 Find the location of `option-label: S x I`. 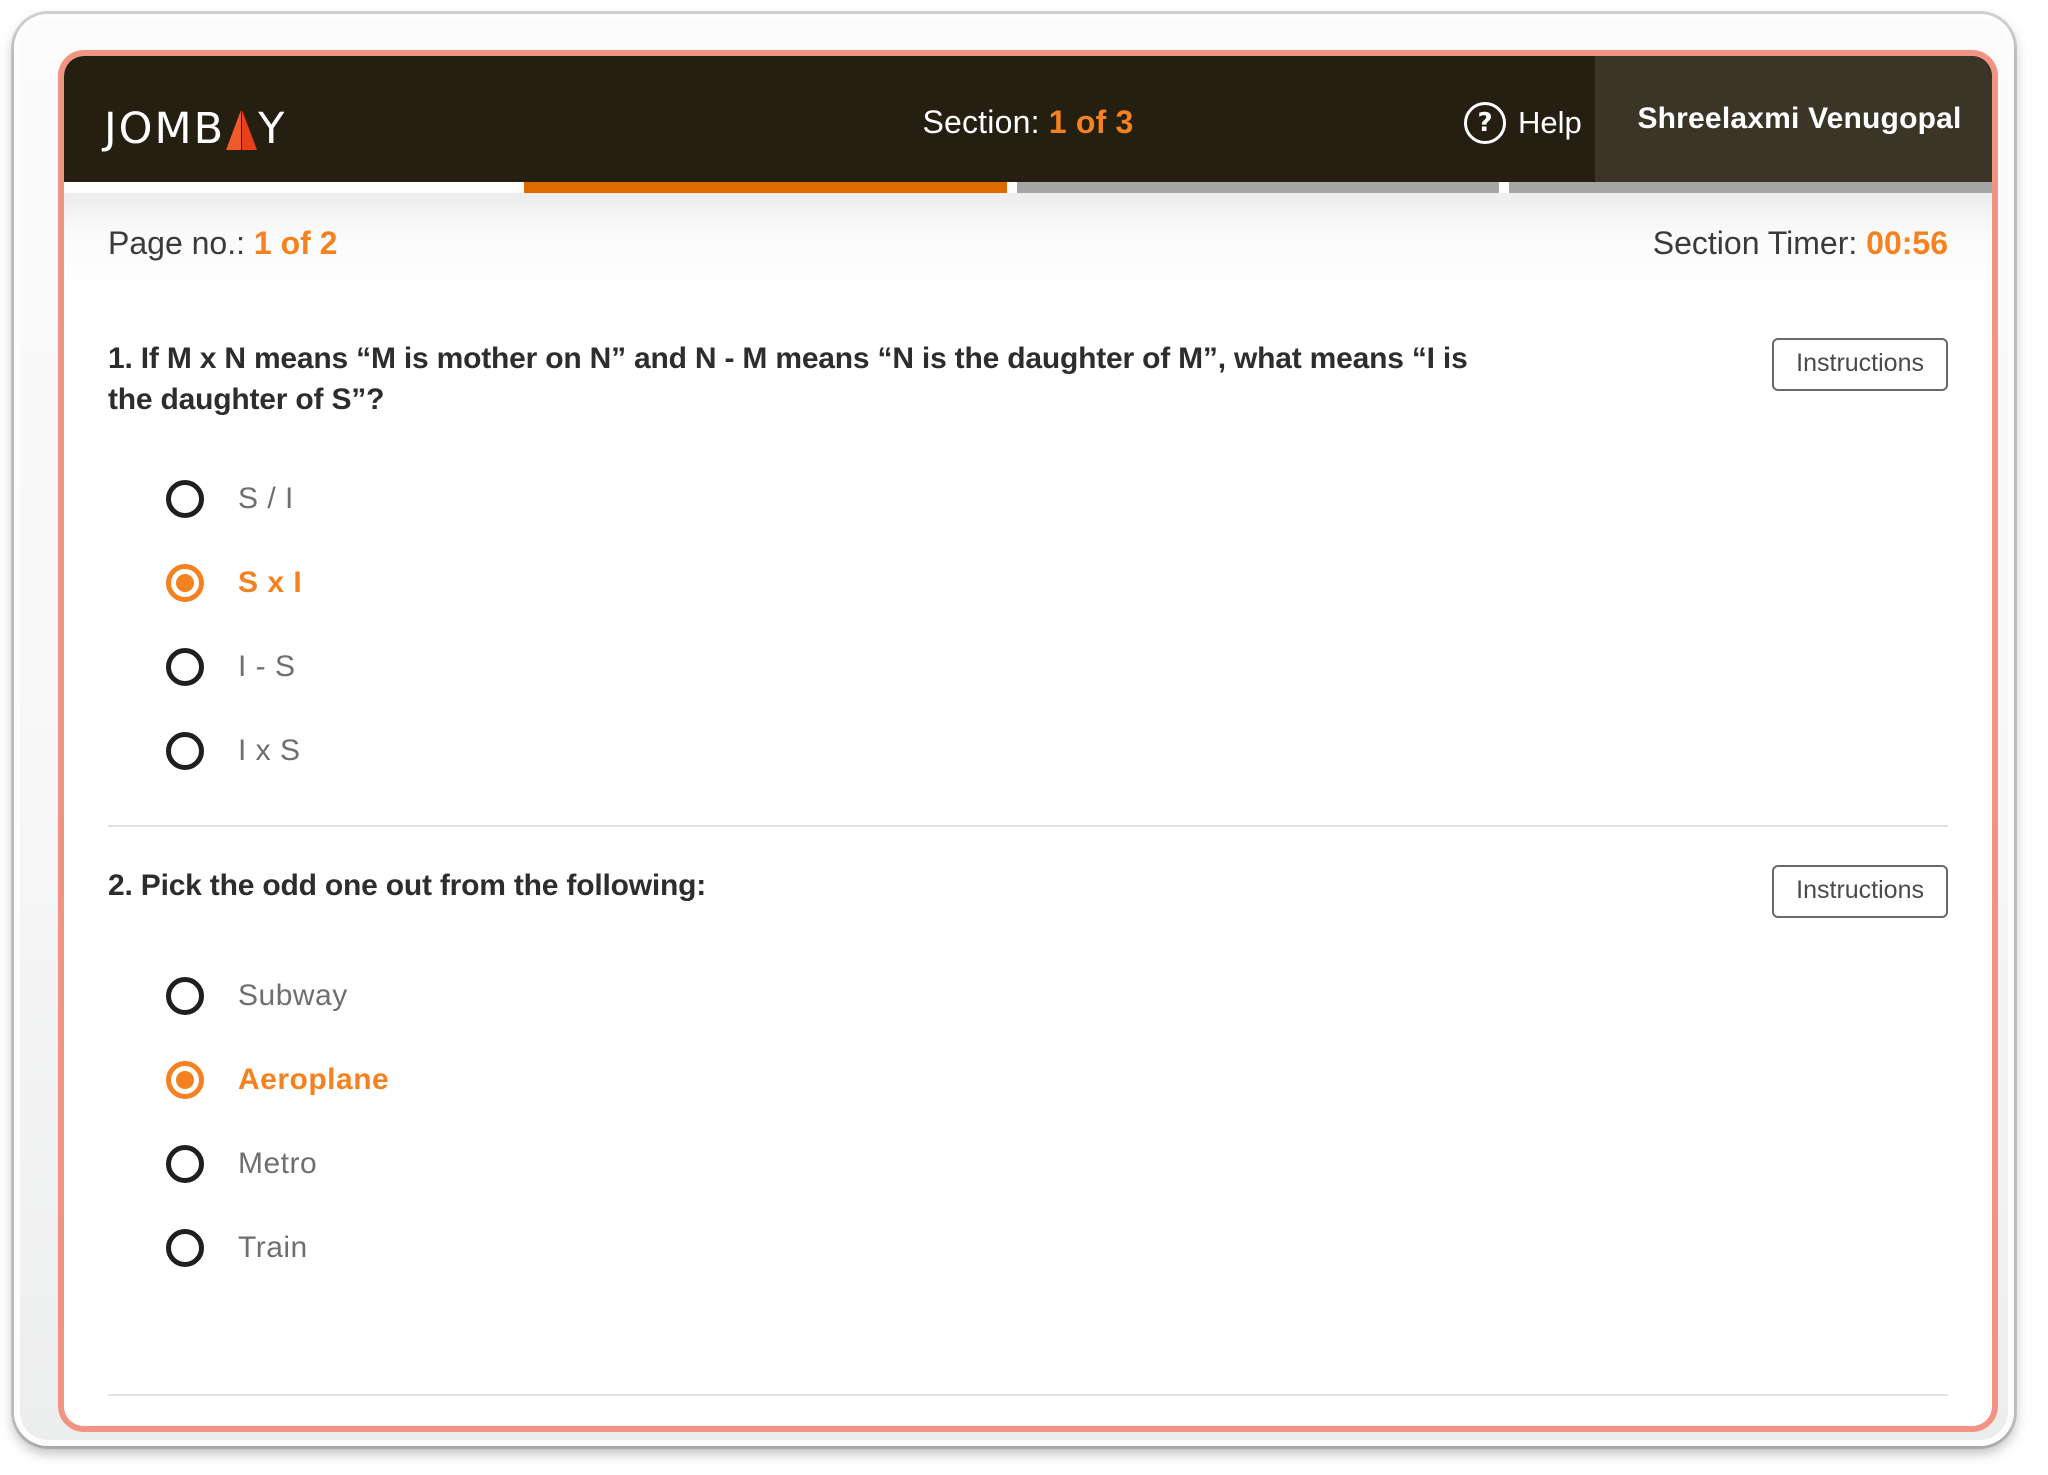

option-label: S x I is located at coordinates (270, 582).